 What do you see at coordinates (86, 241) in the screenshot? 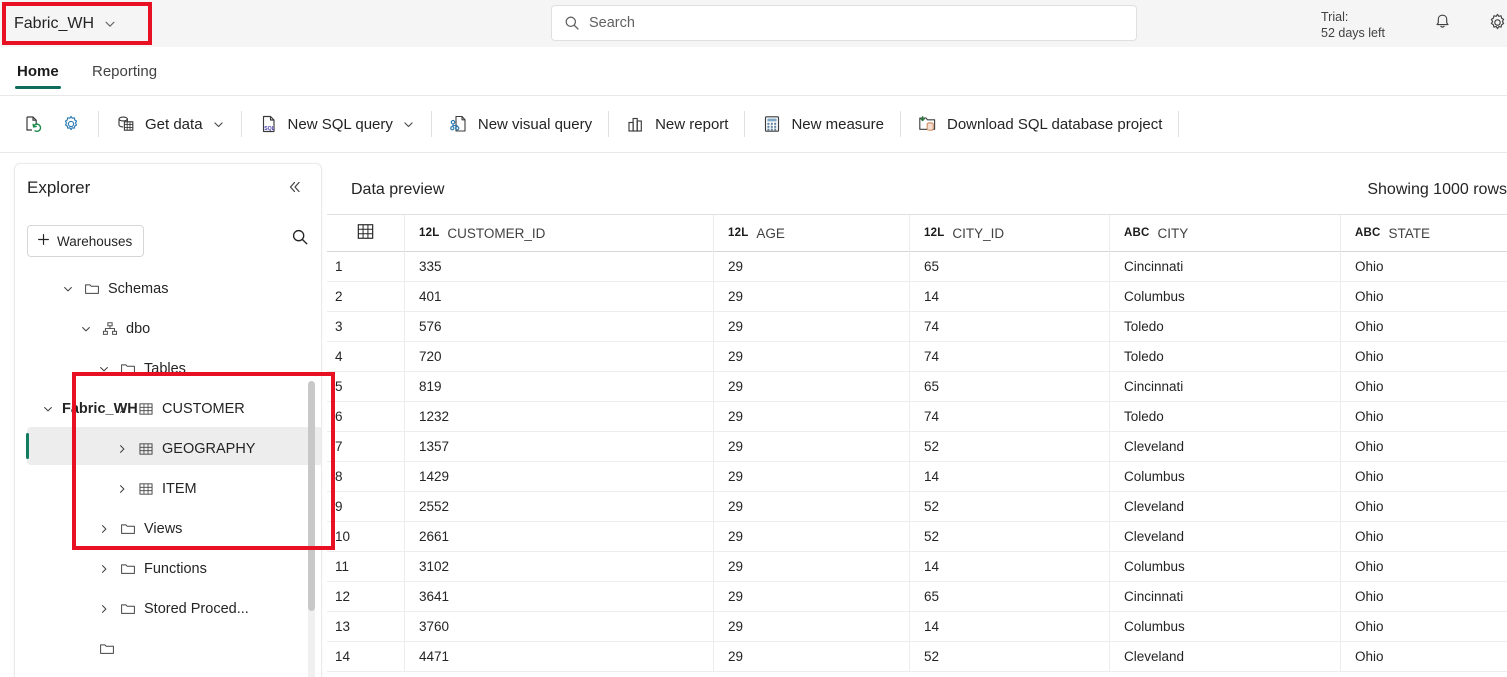
I see `add-warehouses-button: Warehouses` at bounding box center [86, 241].